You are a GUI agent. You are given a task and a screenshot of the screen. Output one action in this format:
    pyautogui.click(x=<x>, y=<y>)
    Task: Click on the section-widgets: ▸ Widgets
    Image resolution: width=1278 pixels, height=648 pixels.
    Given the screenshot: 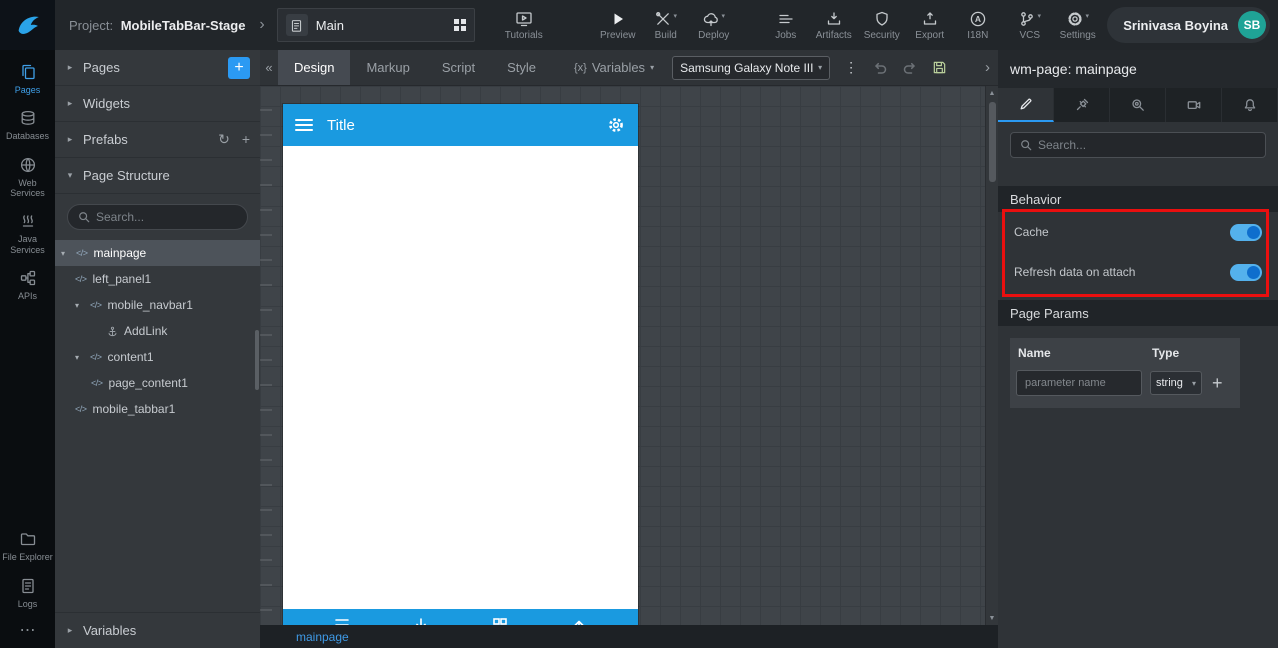 What is the action you would take?
    pyautogui.click(x=157, y=104)
    